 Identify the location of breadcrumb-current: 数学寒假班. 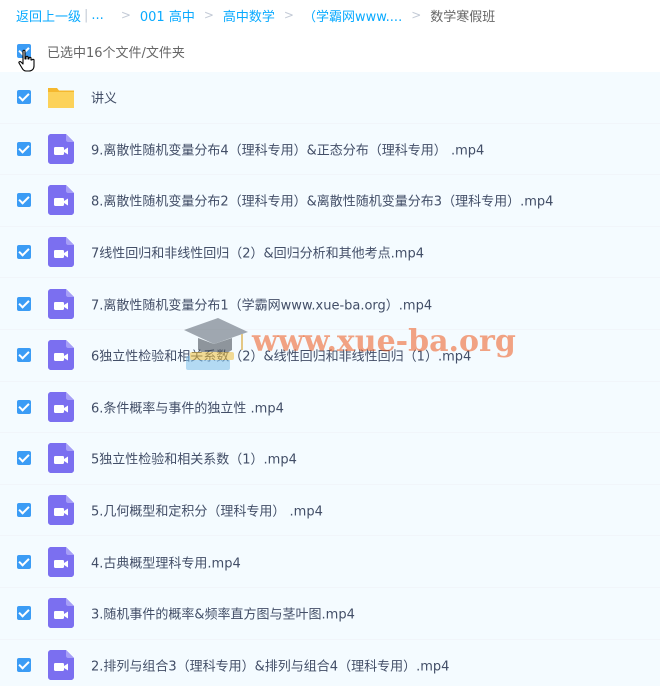
(463, 17).